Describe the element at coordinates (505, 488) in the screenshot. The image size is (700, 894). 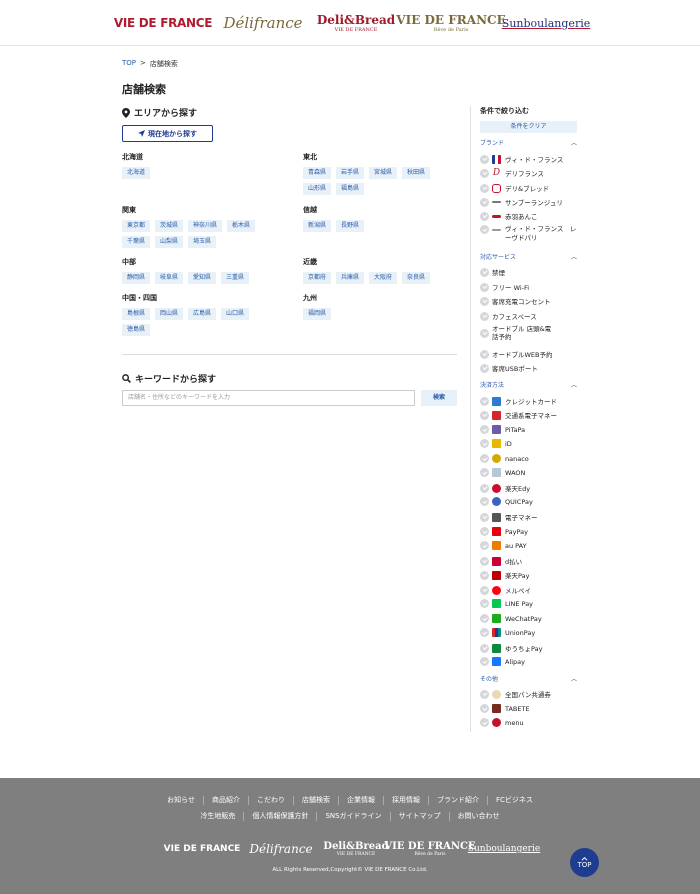
I see `filter-item: 楽天Edy` at that location.